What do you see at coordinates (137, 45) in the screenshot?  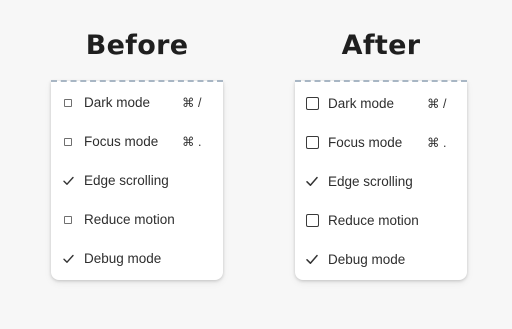 I see `before-heading: Before` at bounding box center [137, 45].